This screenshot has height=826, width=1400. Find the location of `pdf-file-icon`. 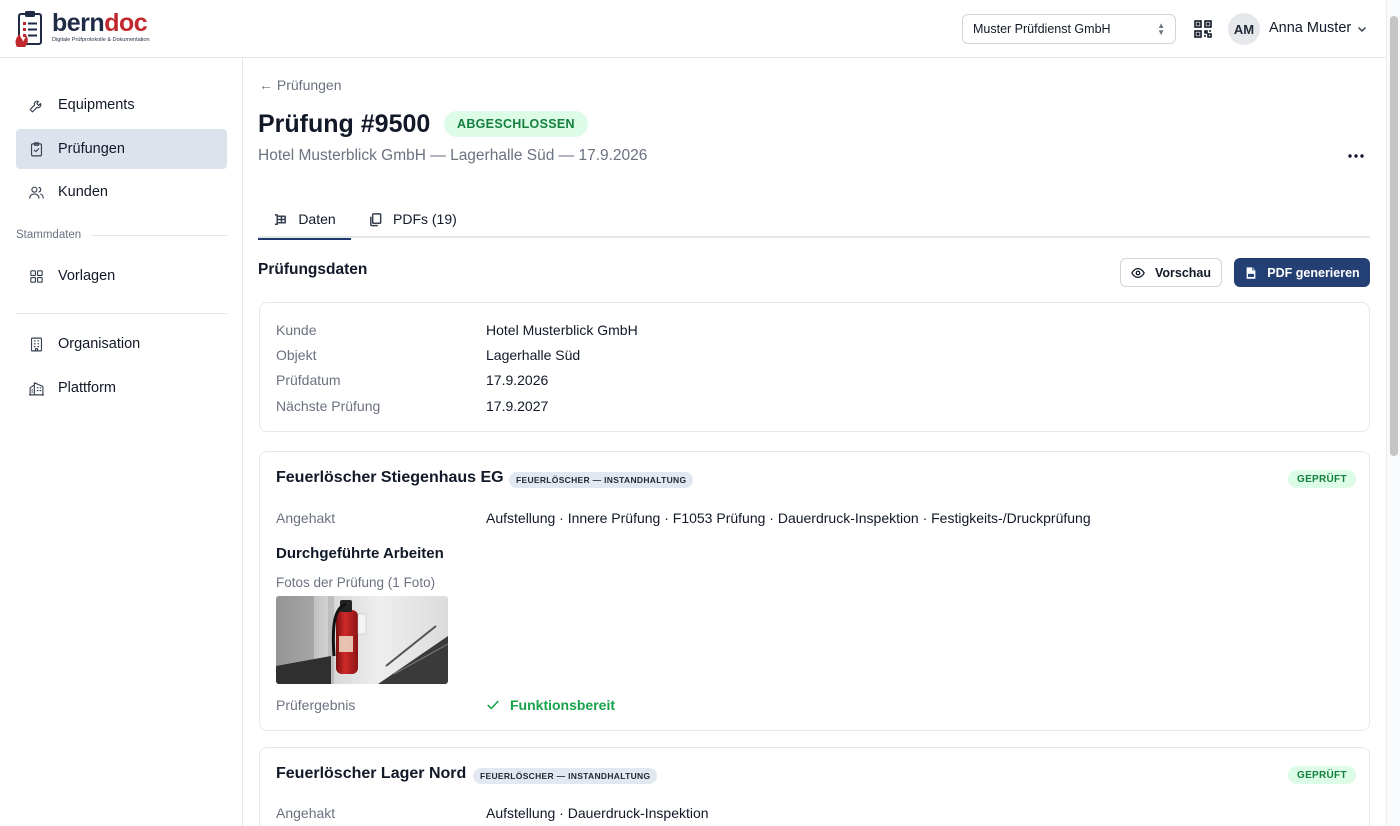

pdf-file-icon is located at coordinates (1251, 272).